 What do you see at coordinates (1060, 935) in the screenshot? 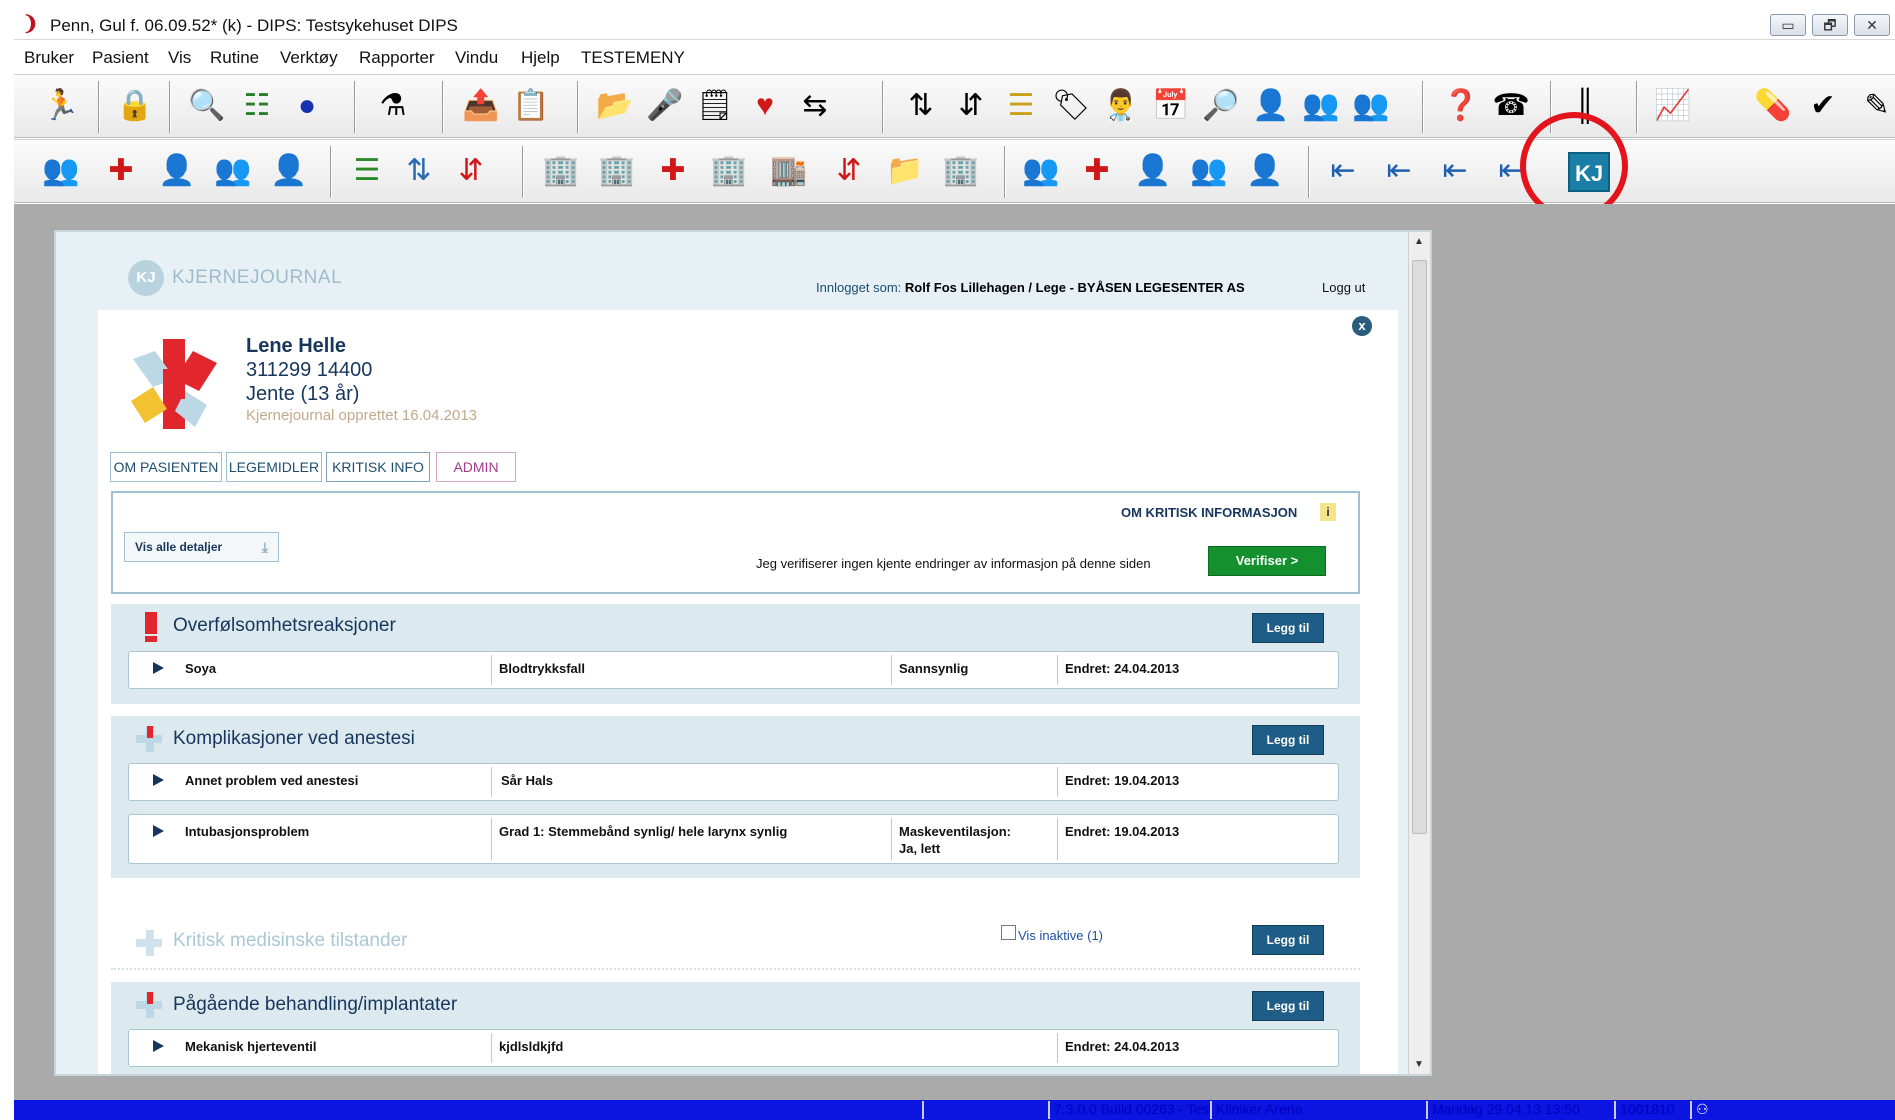
I see `show-inactive-label: Vis inaktive (1)` at bounding box center [1060, 935].